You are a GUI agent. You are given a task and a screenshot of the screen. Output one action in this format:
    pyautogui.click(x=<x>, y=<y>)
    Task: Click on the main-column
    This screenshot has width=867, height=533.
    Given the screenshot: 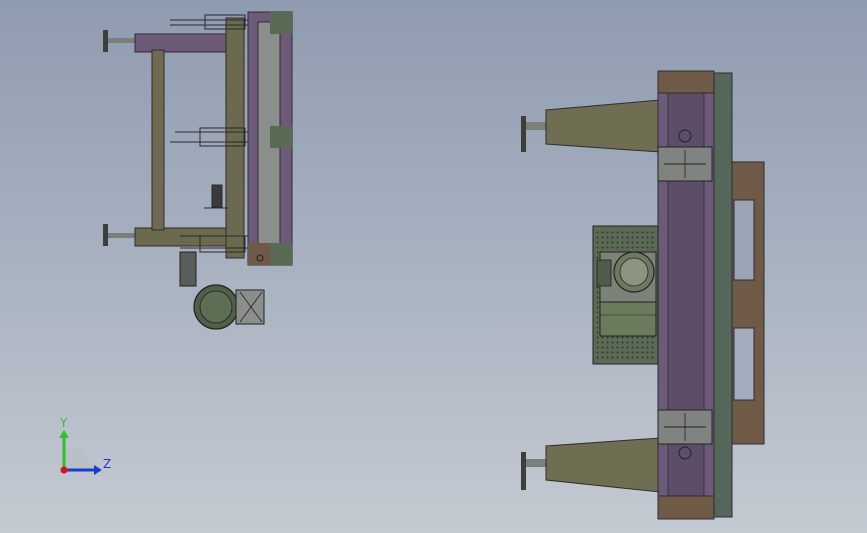 What is the action you would take?
    pyautogui.click(x=235, y=138)
    